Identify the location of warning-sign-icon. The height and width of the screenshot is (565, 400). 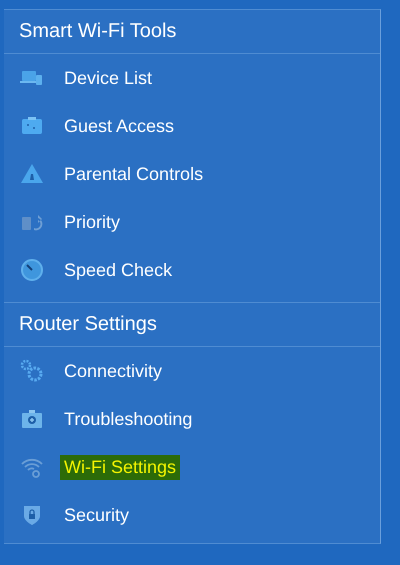
(32, 174).